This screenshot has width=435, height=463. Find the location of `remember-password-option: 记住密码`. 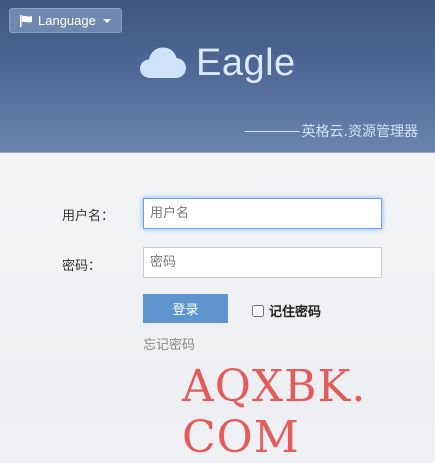

remember-password-option: 记住密码 is located at coordinates (286, 310).